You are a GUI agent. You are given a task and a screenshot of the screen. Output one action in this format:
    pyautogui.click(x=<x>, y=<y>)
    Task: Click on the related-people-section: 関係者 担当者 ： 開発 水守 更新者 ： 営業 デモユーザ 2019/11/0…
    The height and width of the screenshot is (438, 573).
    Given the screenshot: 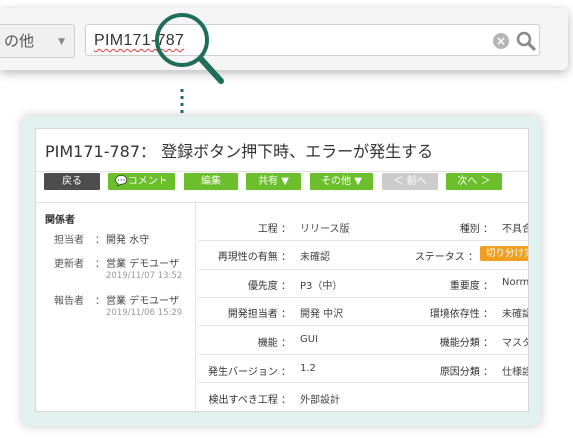 What is the action you would take?
    pyautogui.click(x=115, y=307)
    